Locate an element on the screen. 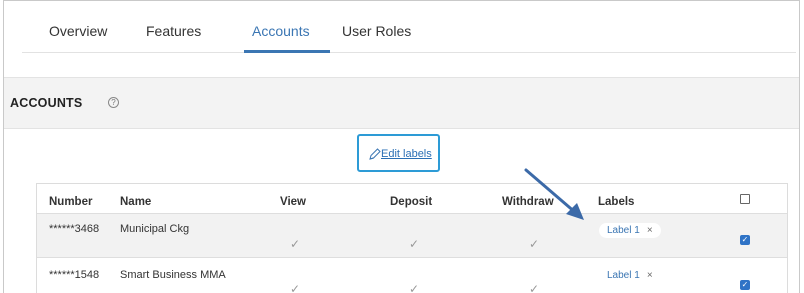  edit-labels-label: Edit labels is located at coordinates (406, 154).